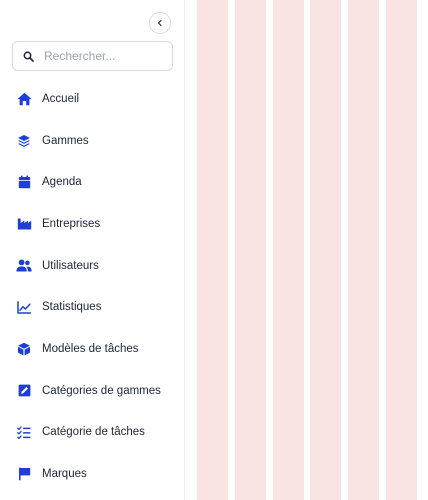  I want to click on sidebar-item-statistiques: Statistiques, so click(92, 307).